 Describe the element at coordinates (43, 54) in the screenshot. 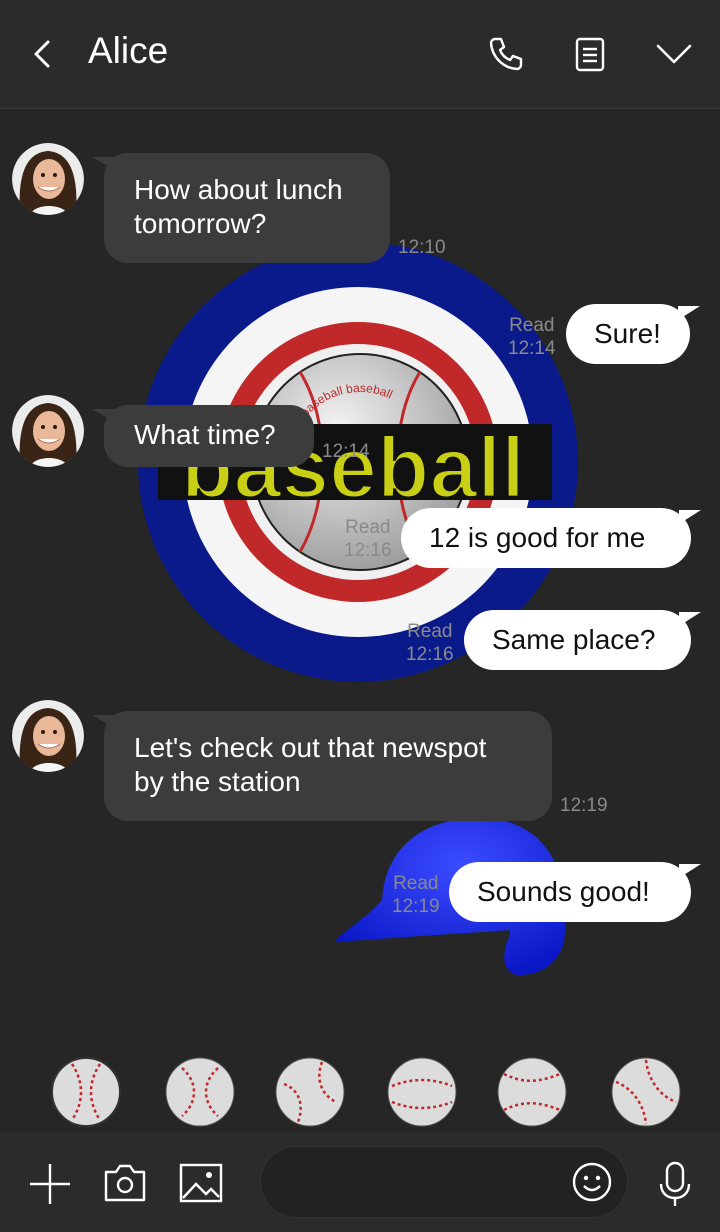

I see `back-icon` at that location.